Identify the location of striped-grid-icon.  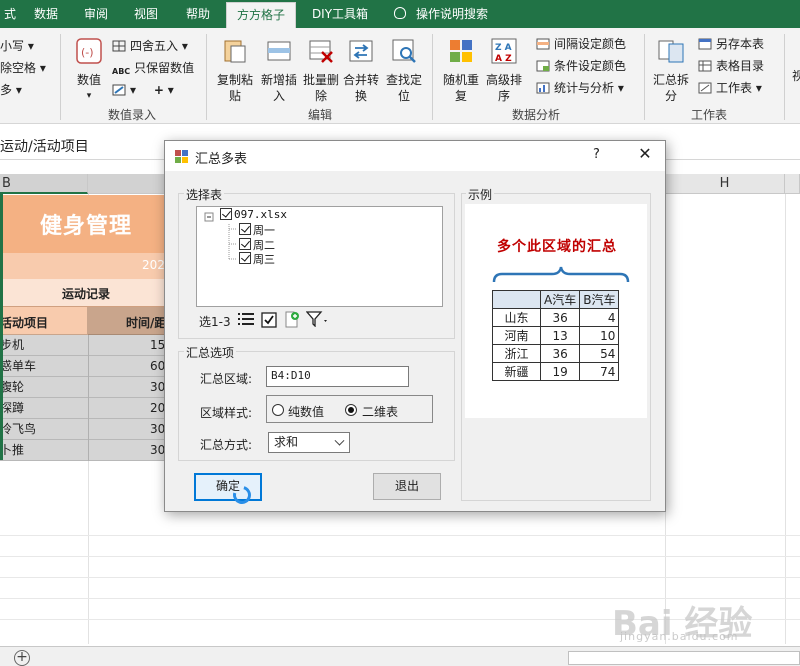
(543, 44).